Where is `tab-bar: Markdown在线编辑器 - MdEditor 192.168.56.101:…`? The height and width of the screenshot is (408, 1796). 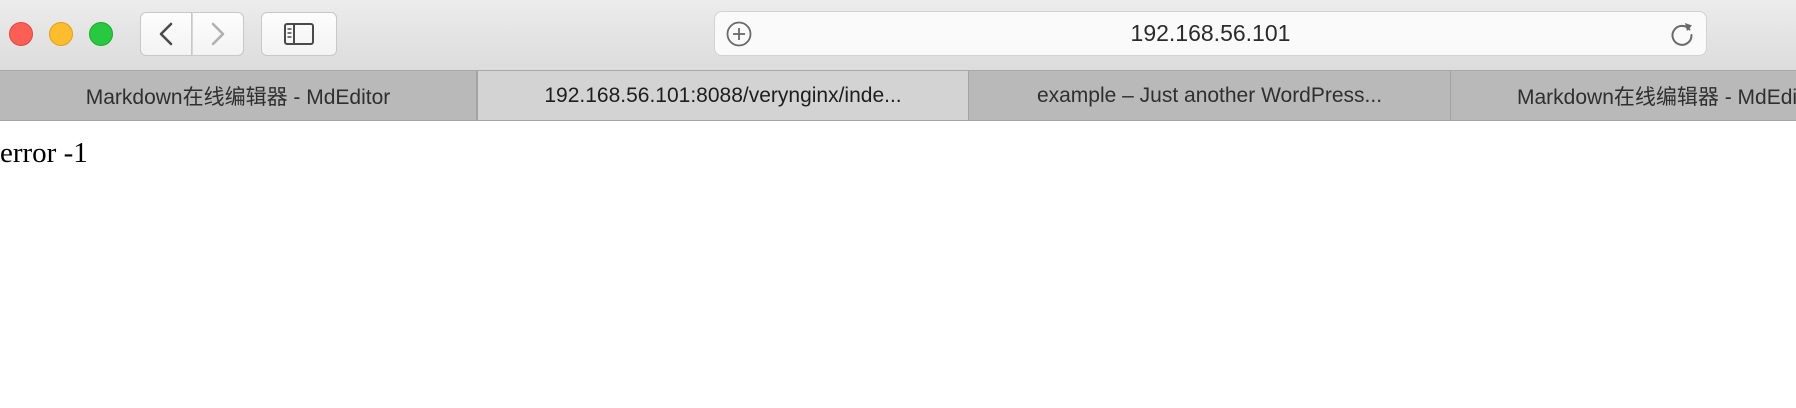
tab-bar: Markdown在线编辑器 - MdEditor 192.168.56.101:… is located at coordinates (898, 95).